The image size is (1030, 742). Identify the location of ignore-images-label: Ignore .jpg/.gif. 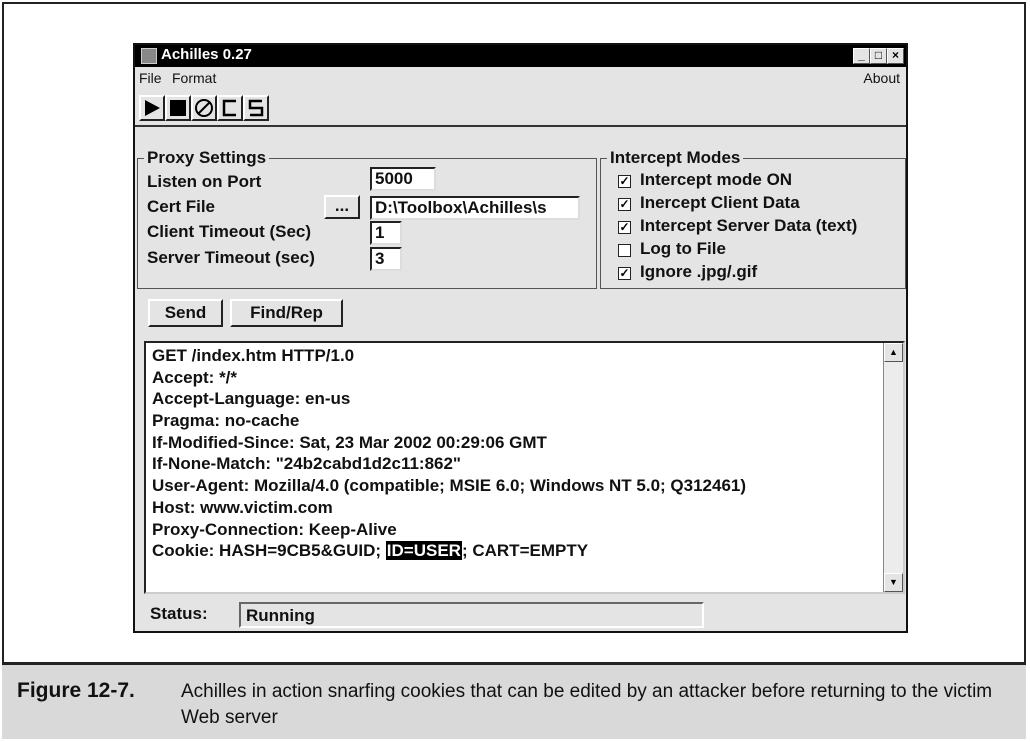
(699, 271).